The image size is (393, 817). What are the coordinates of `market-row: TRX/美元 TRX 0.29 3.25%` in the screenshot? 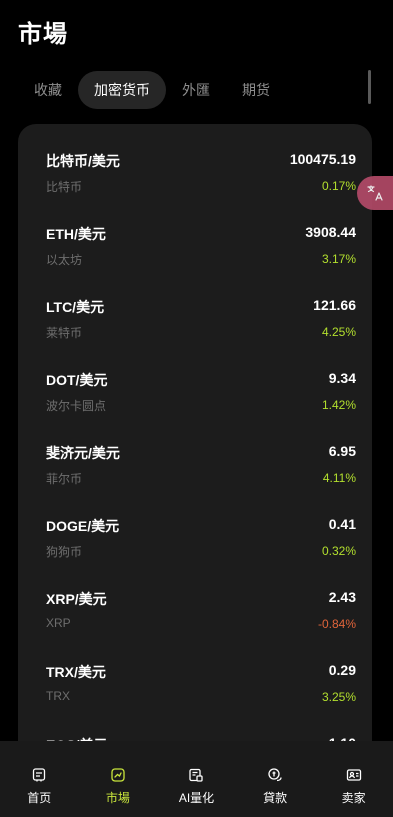 It's located at (195, 671).